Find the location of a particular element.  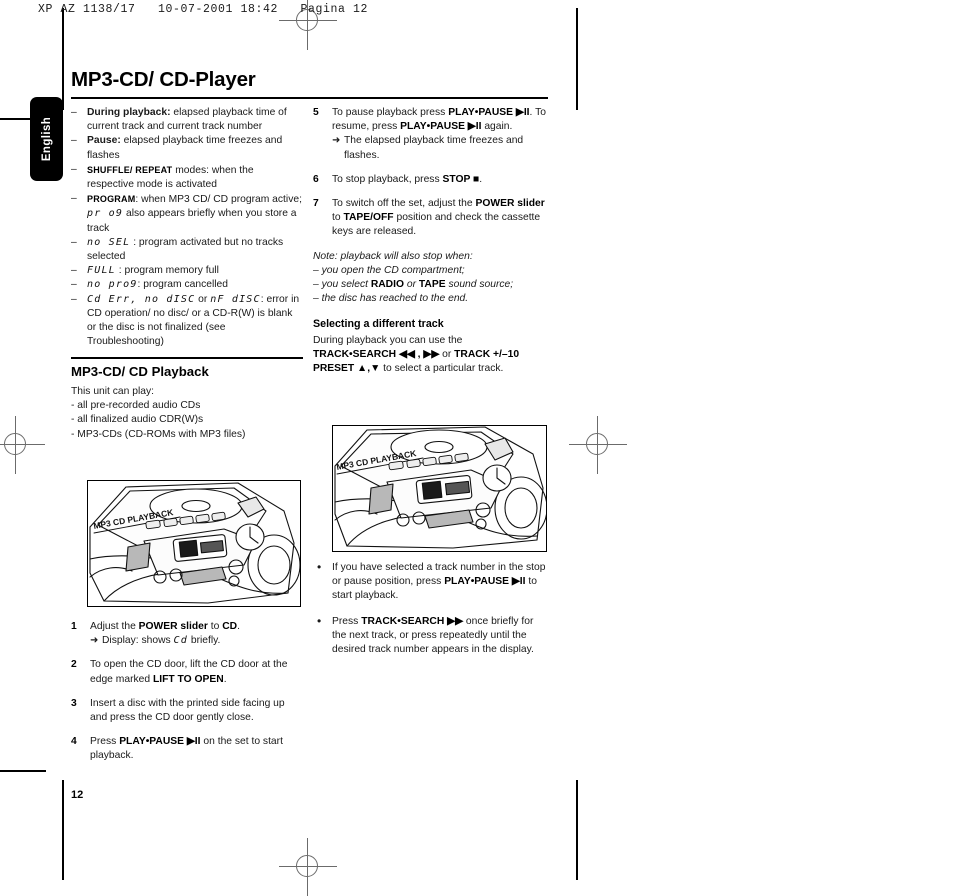

note-lead: Note: playback will also stop when: is located at coordinates (393, 256).